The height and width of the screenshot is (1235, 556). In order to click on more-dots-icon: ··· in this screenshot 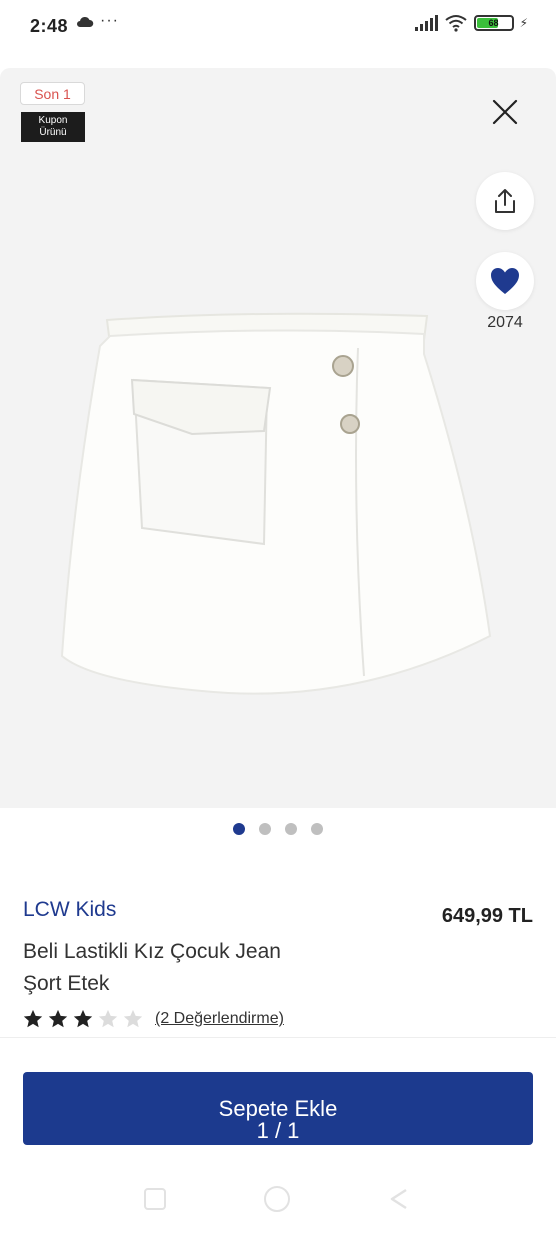, I will do `click(109, 20)`.